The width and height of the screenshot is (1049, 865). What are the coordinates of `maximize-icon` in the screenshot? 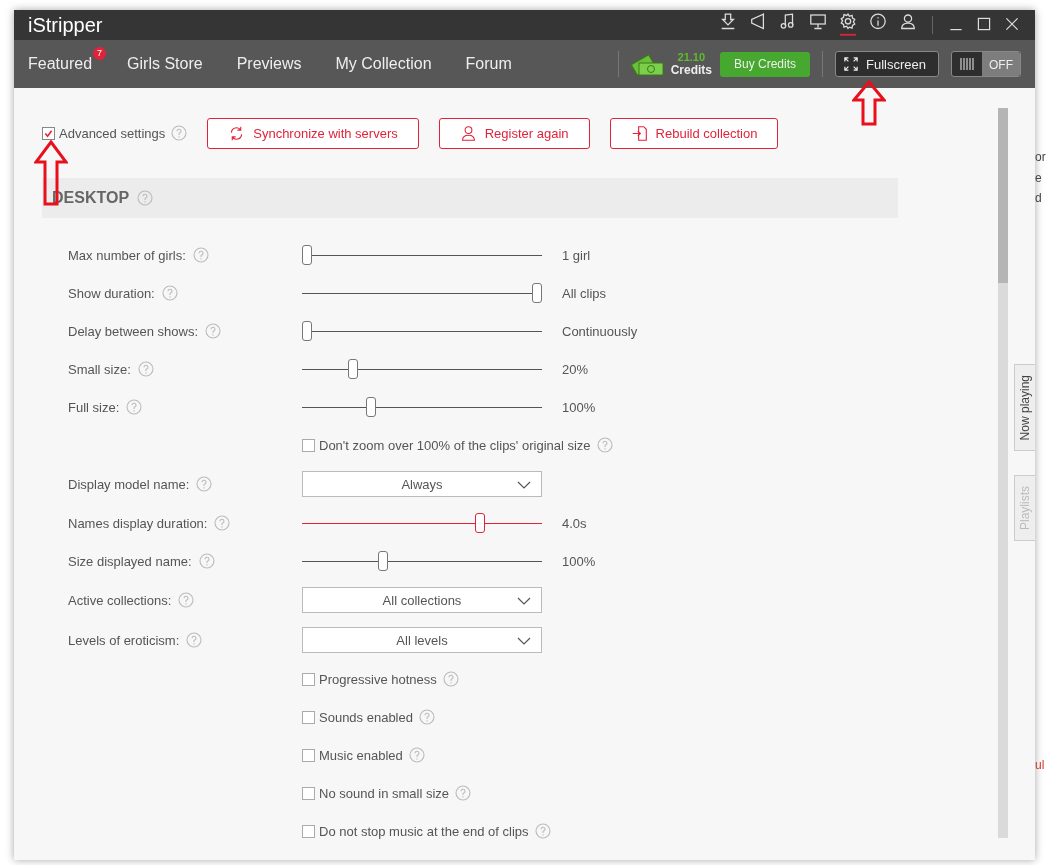 It's located at (984, 23).